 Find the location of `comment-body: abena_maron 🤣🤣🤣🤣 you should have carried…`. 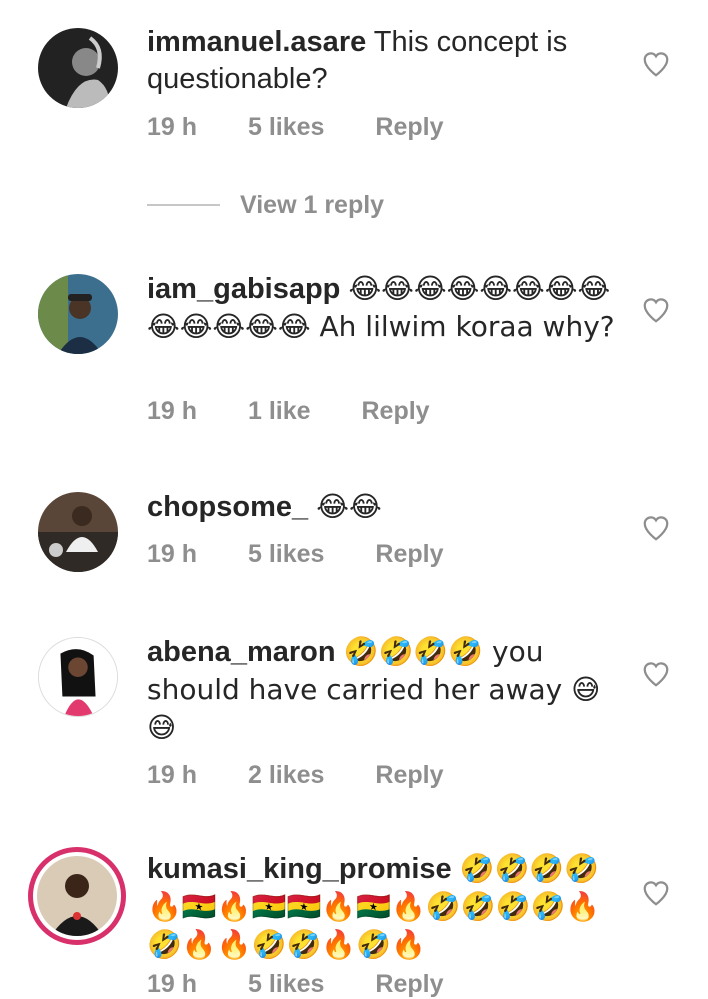

comment-body: abena_maron 🤣🤣🤣🤣 you should have carried… is located at coordinates (382, 690).